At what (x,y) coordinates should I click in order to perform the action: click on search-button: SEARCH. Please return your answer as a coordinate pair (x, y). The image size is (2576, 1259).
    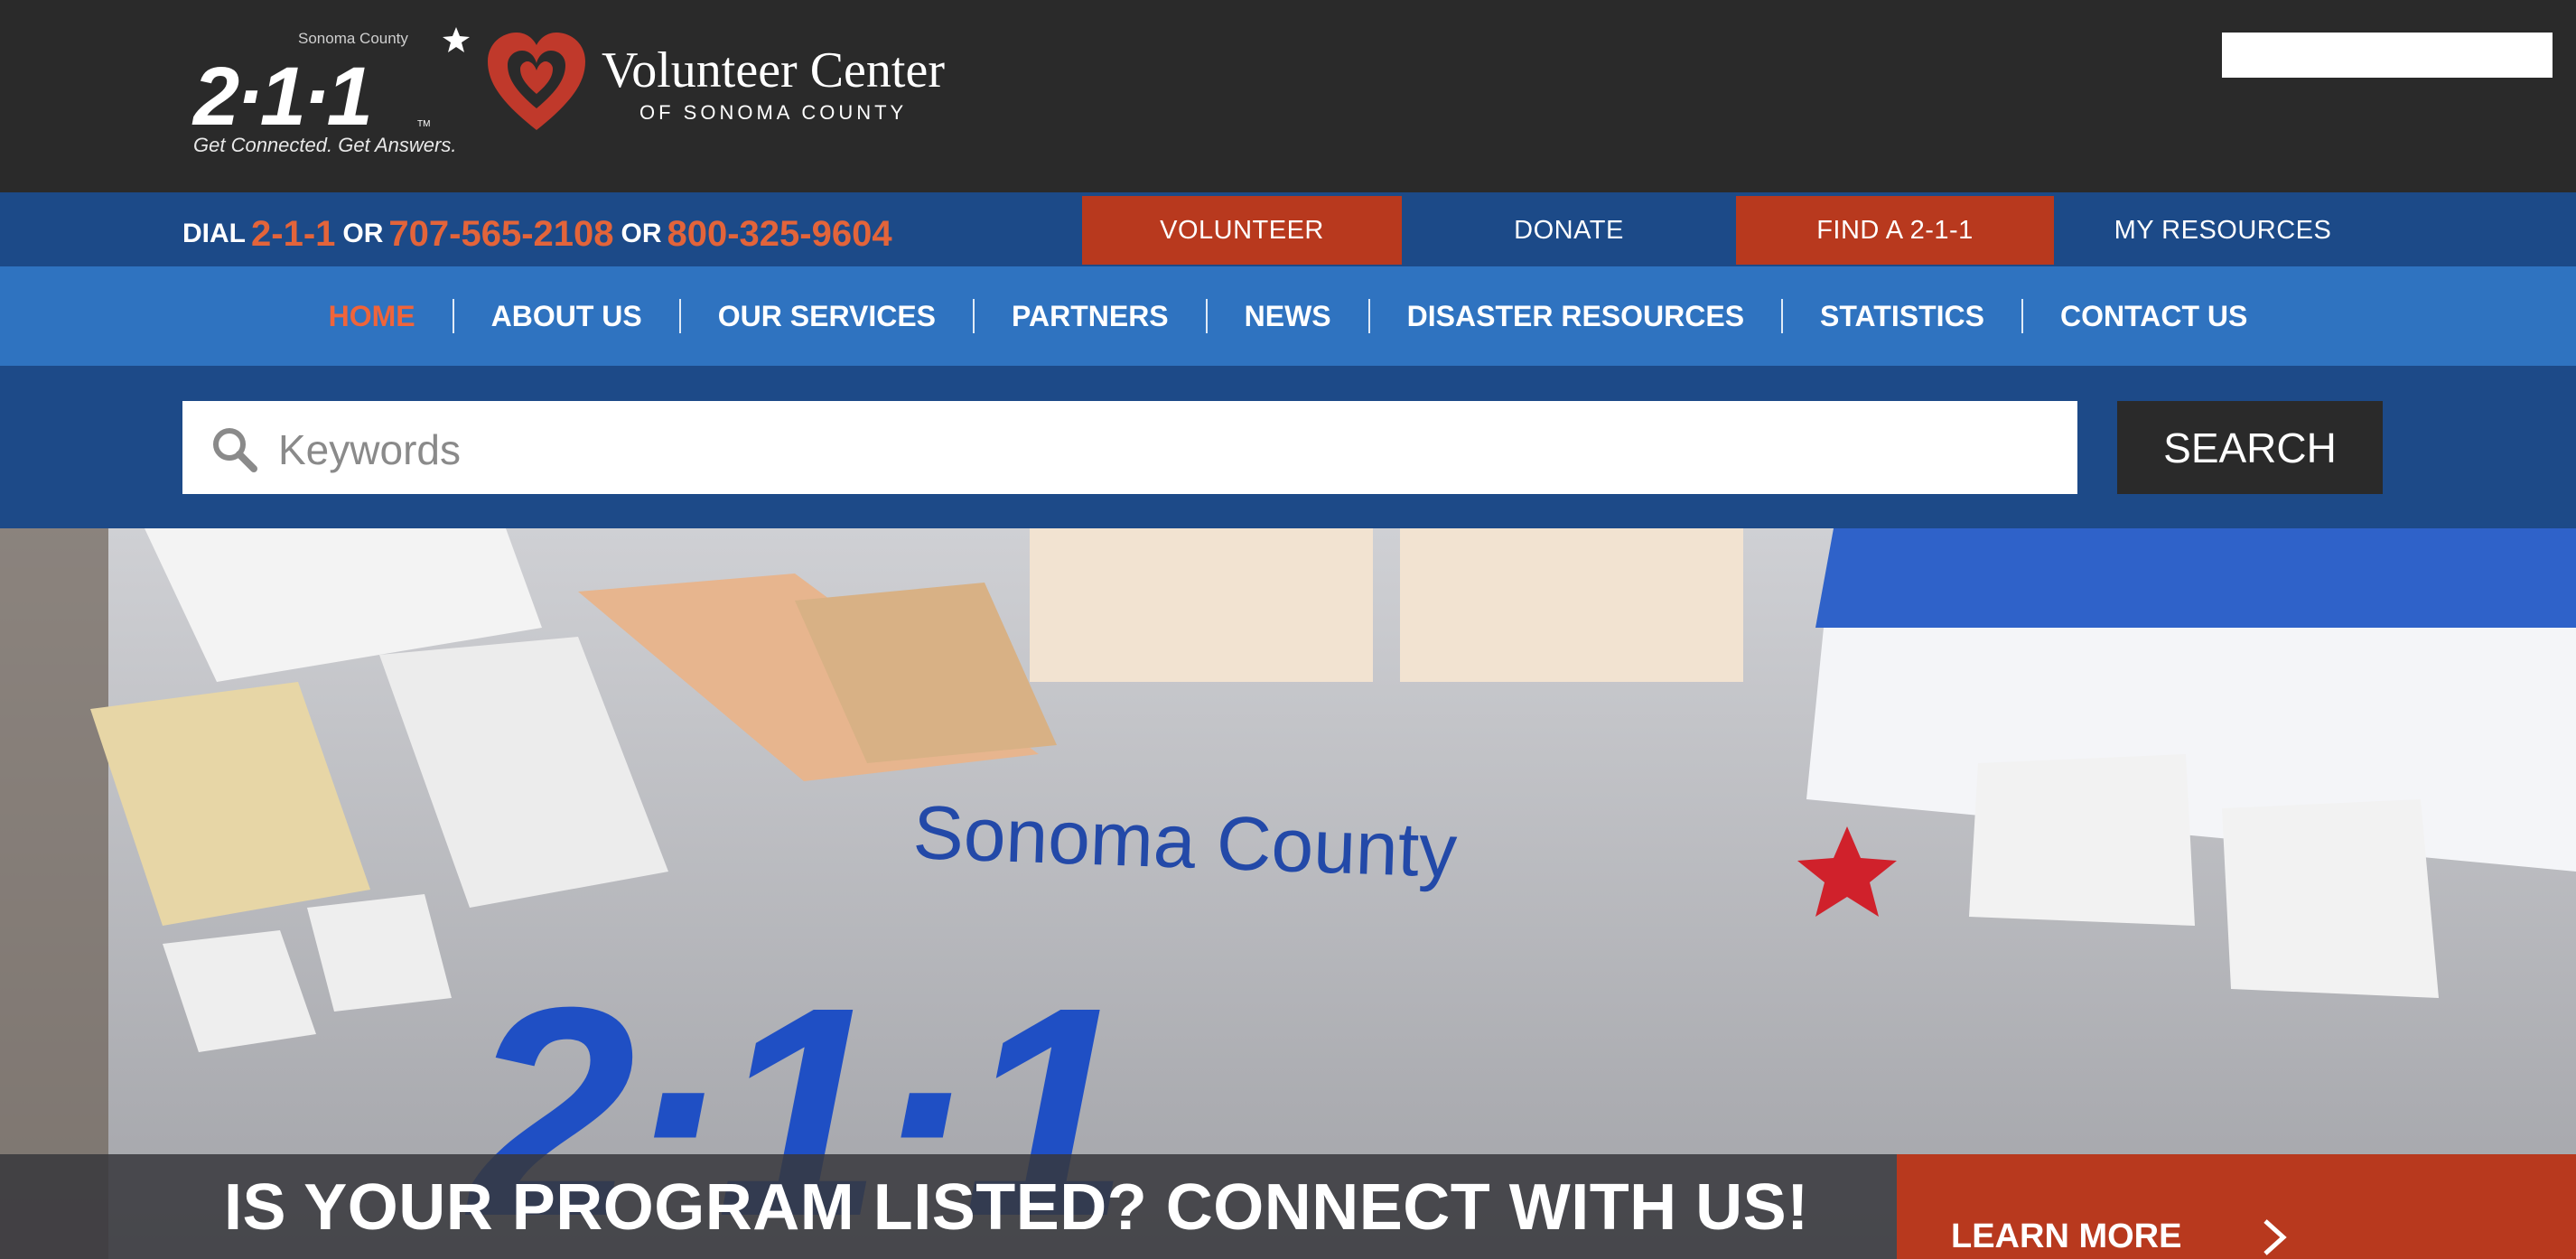
    Looking at the image, I should click on (2250, 447).